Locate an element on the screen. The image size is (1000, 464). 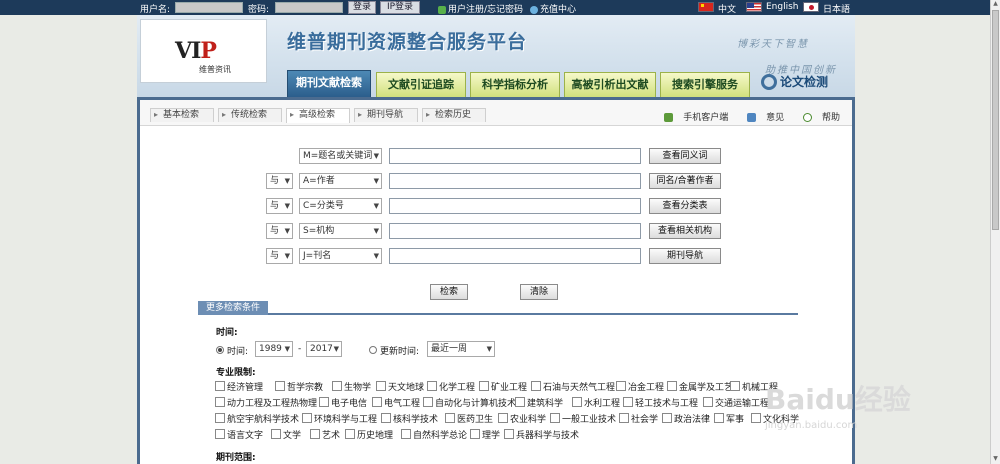
subtab-basic-search: 基本检索 is located at coordinates (182, 115).